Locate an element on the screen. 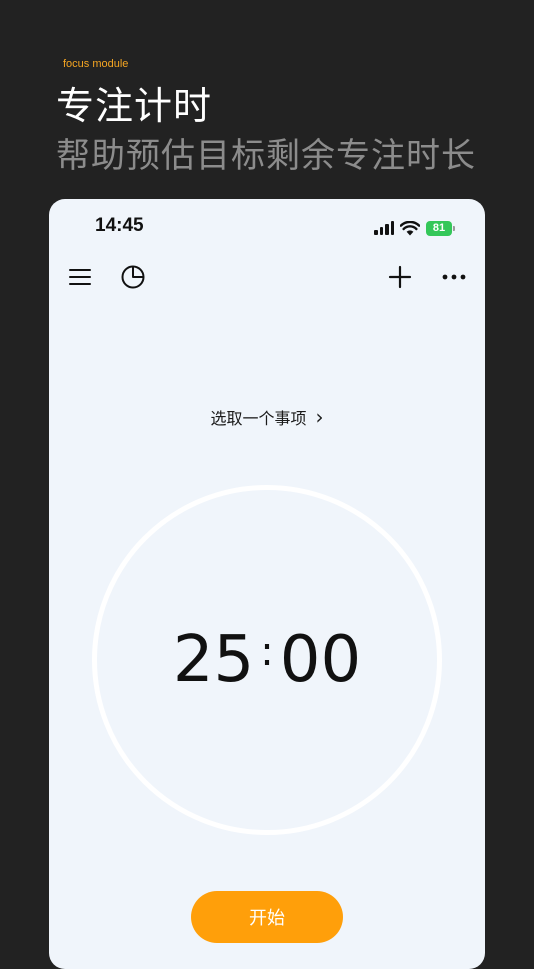  promo-tag: focus module is located at coordinates (96, 64).